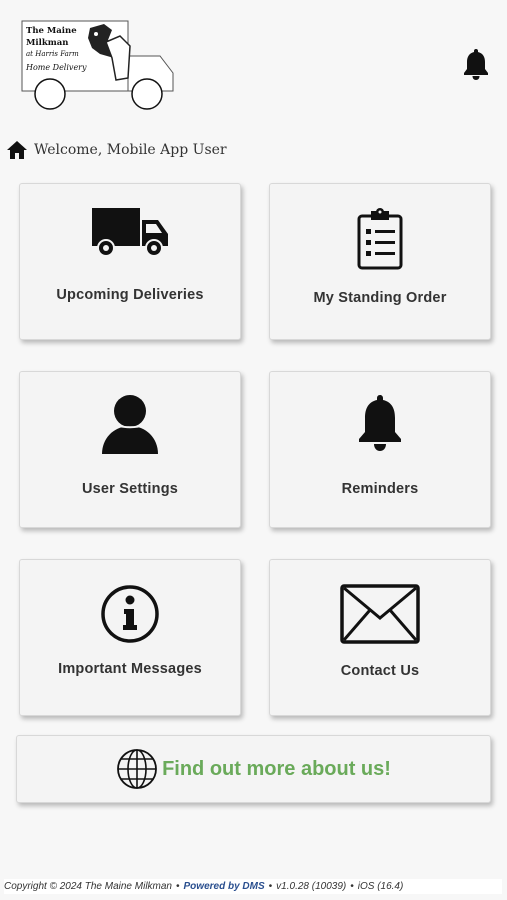 The image size is (507, 900). I want to click on logo-line-3: at Harris Farm, so click(52, 54).